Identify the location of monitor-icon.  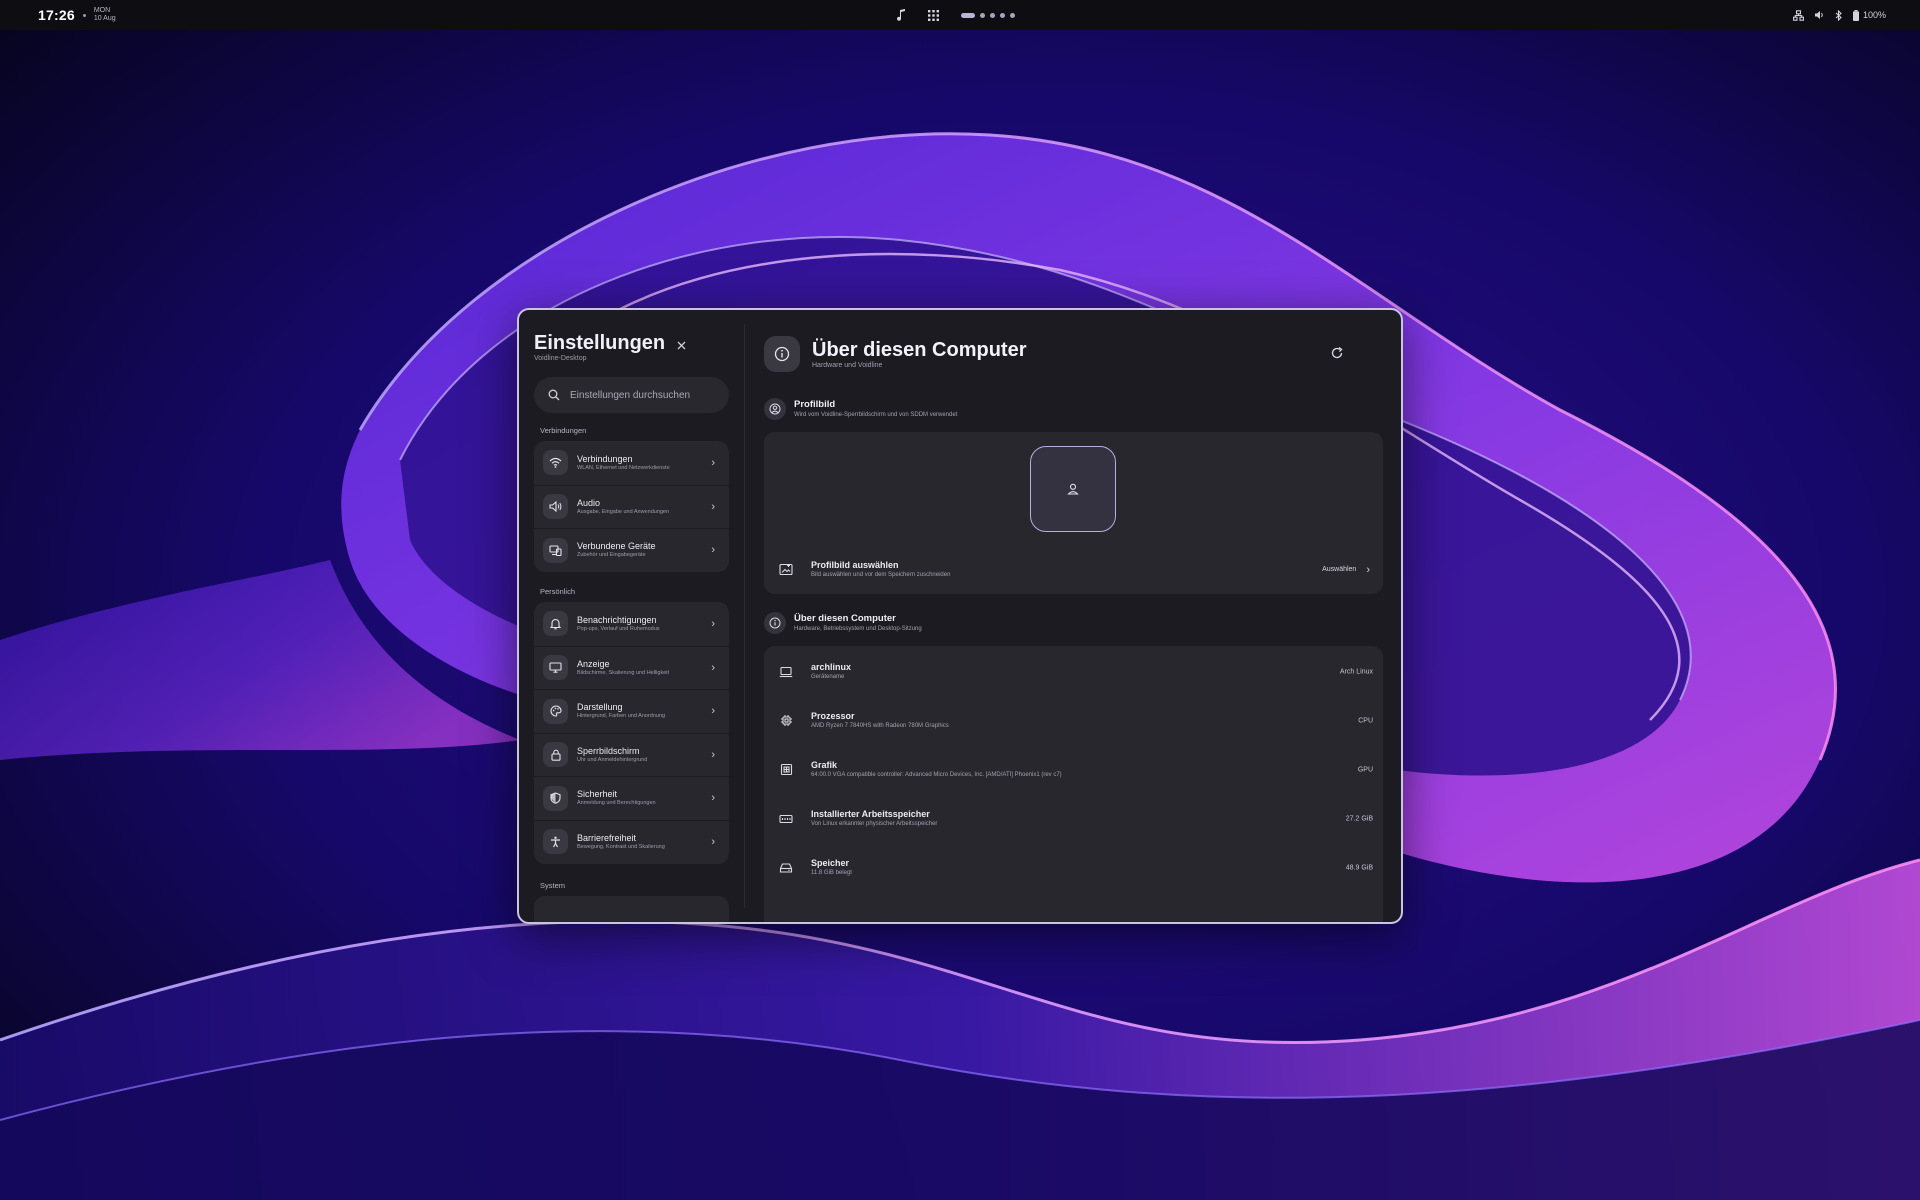
(555, 668).